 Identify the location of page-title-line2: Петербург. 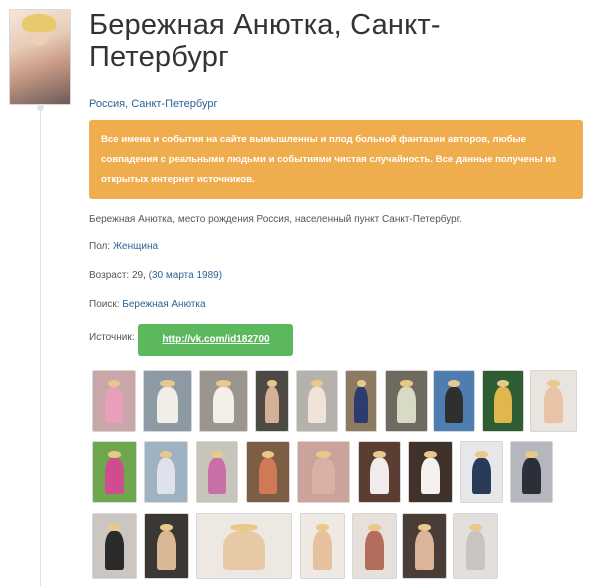
(159, 57).